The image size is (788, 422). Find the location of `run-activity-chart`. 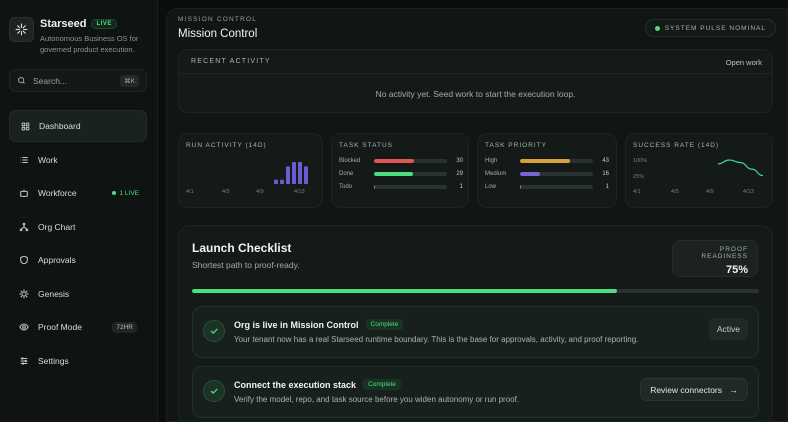

run-activity-chart is located at coordinates (291, 173).